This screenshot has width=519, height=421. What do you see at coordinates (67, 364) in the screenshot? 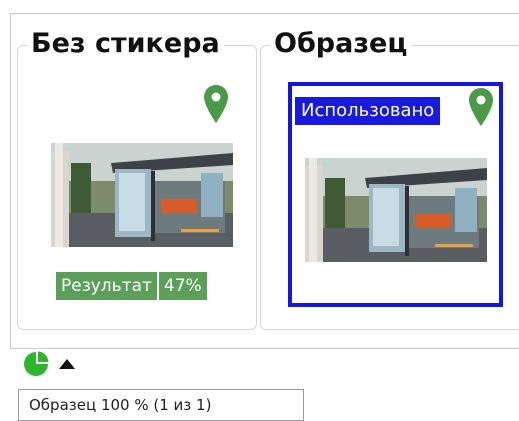
I see `caret-up-icon` at bounding box center [67, 364].